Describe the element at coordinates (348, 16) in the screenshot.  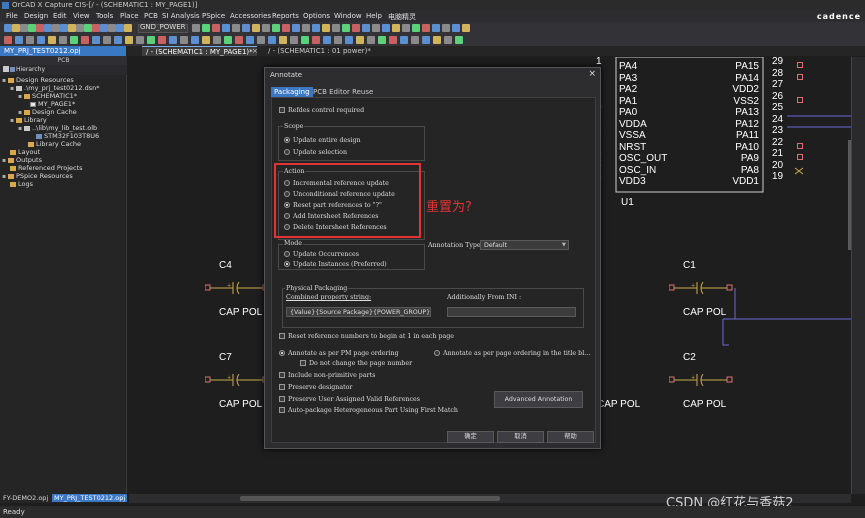
I see `menu-window: Window` at that location.